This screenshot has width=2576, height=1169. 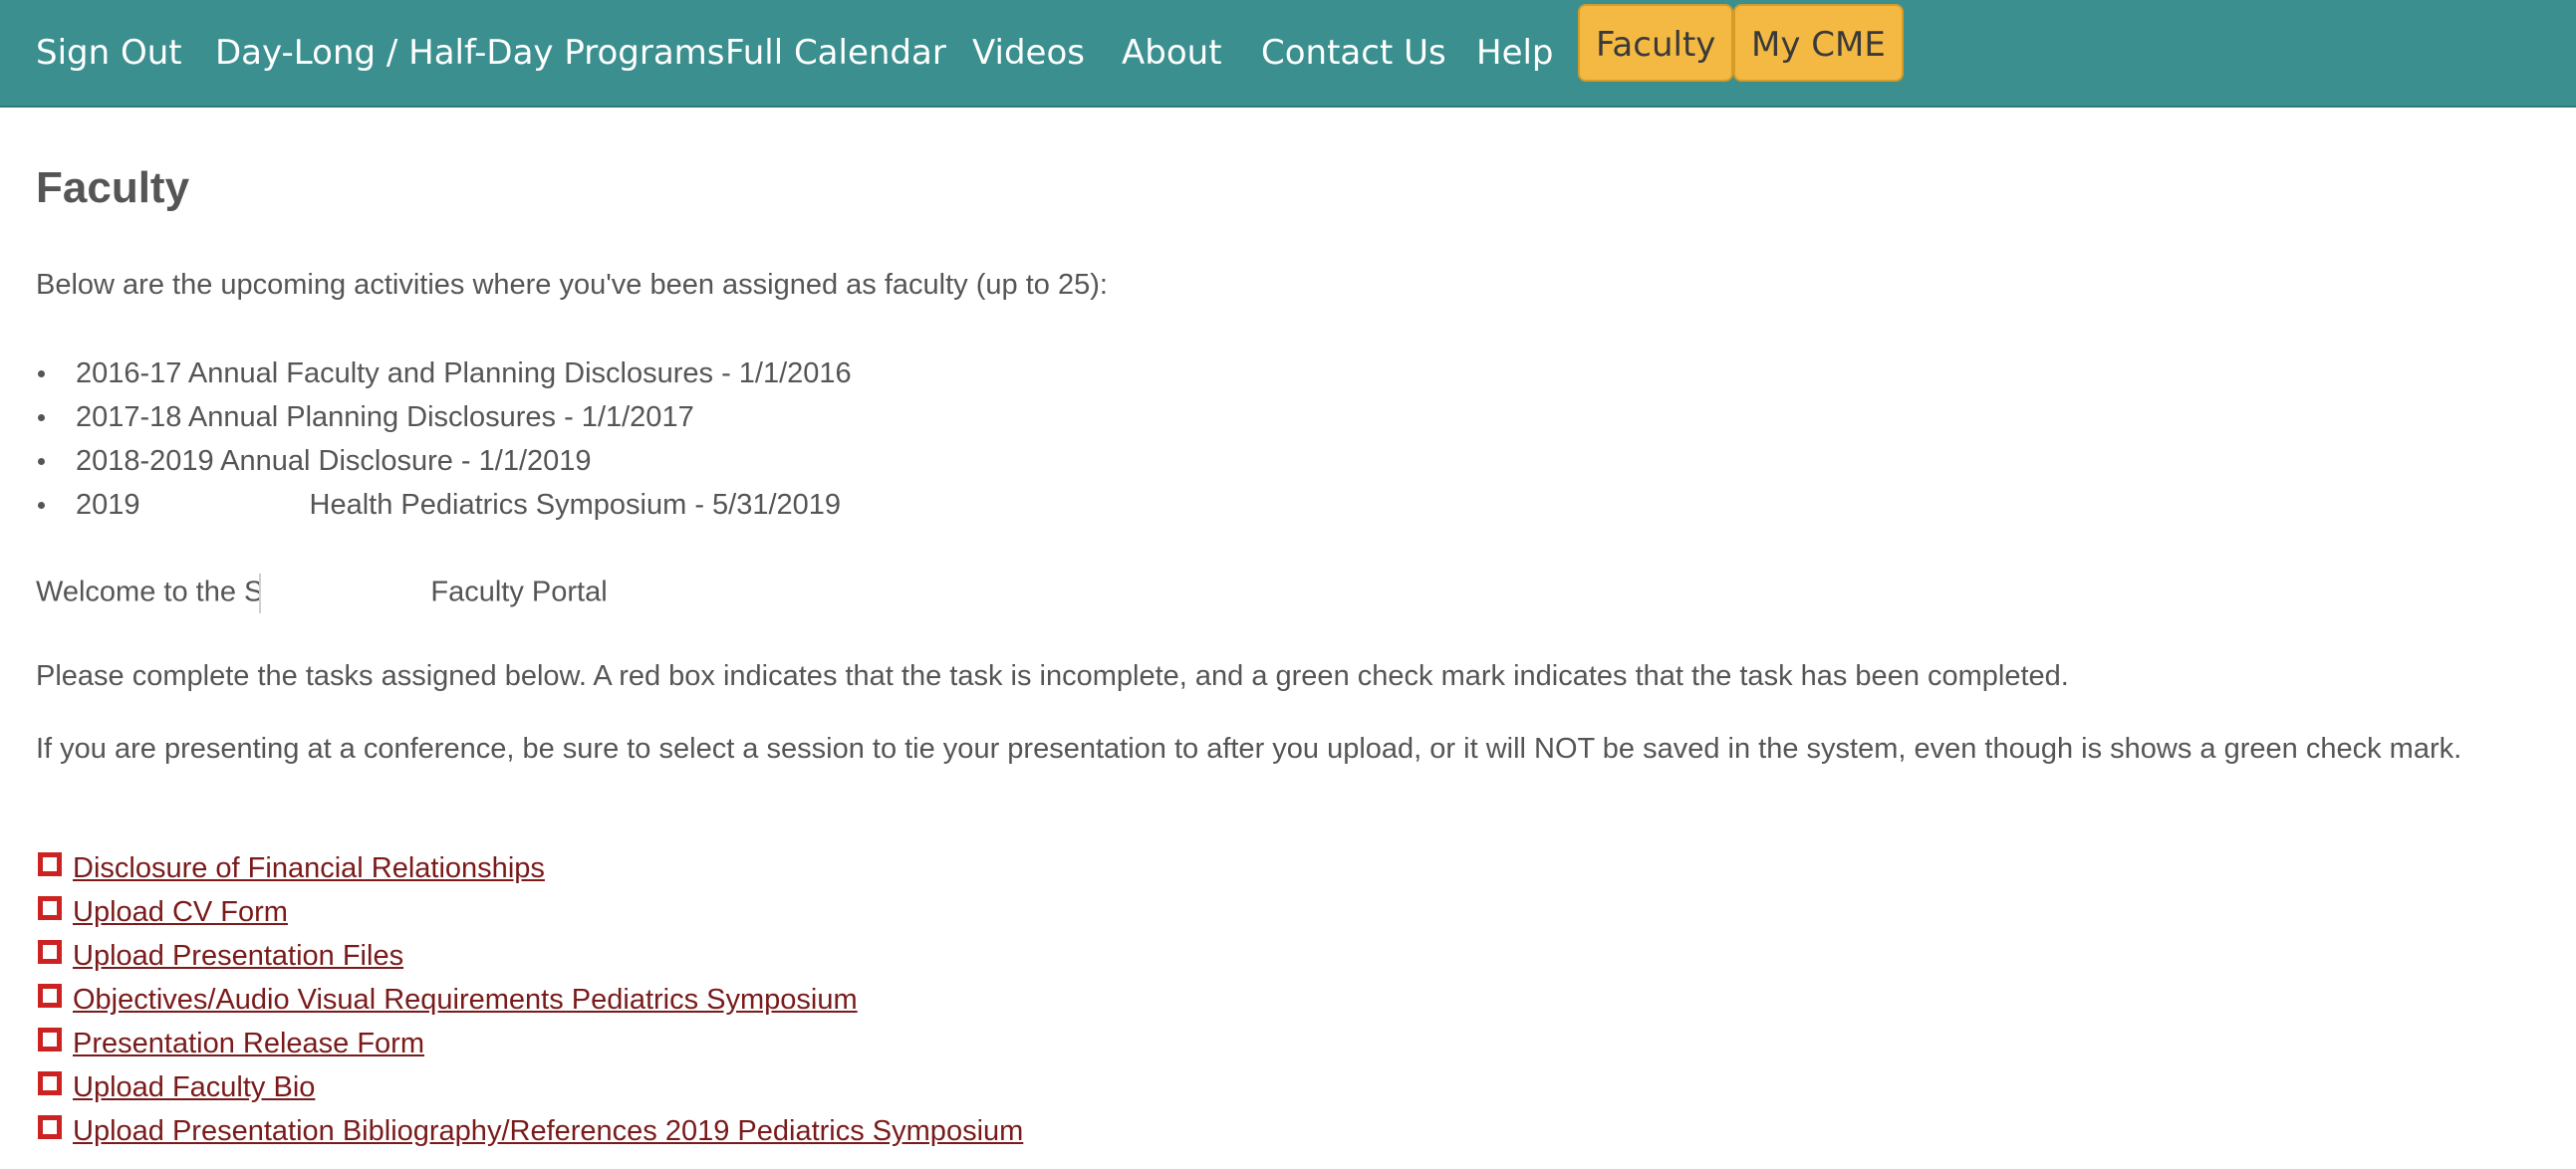 I want to click on nav-help: Help, so click(x=1515, y=53).